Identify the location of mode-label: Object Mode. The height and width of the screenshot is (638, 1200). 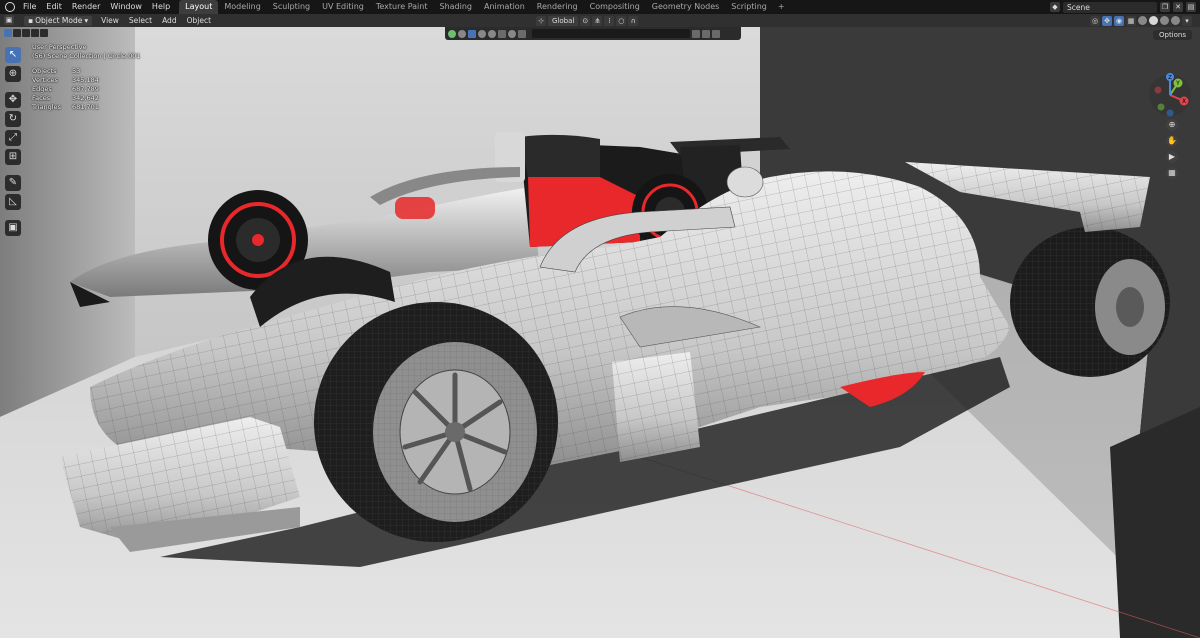
(59, 20).